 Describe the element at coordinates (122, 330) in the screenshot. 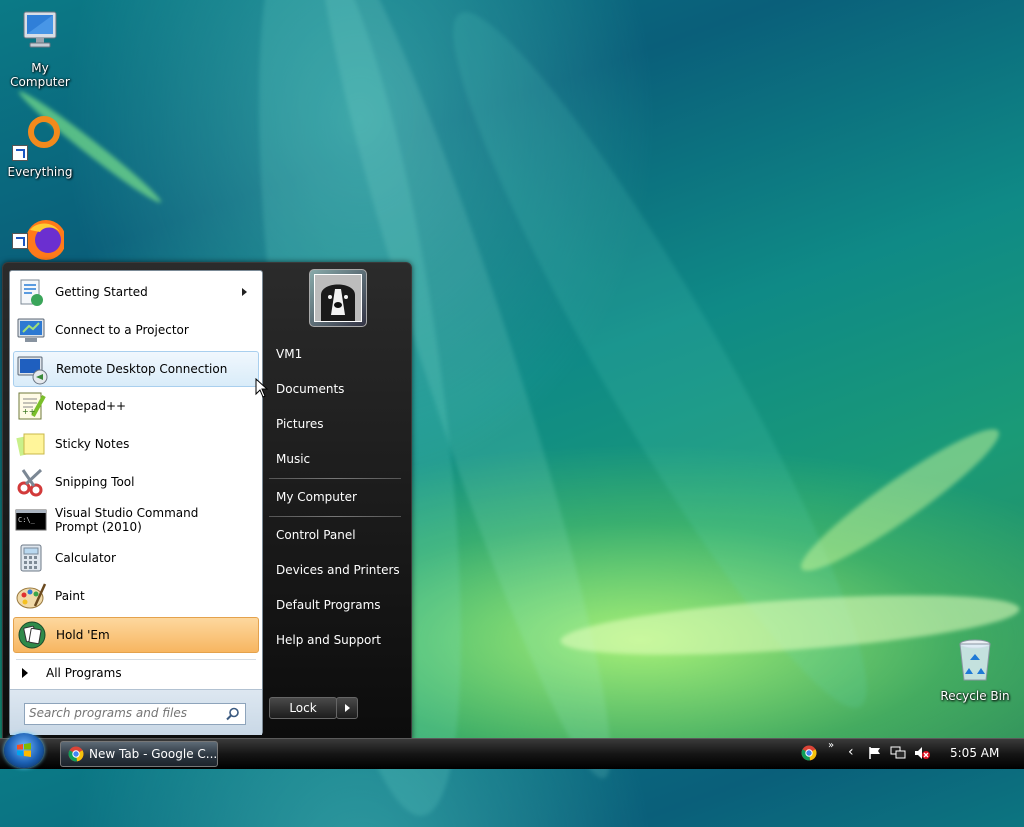

I see `program-label: Connect to a Projector` at that location.